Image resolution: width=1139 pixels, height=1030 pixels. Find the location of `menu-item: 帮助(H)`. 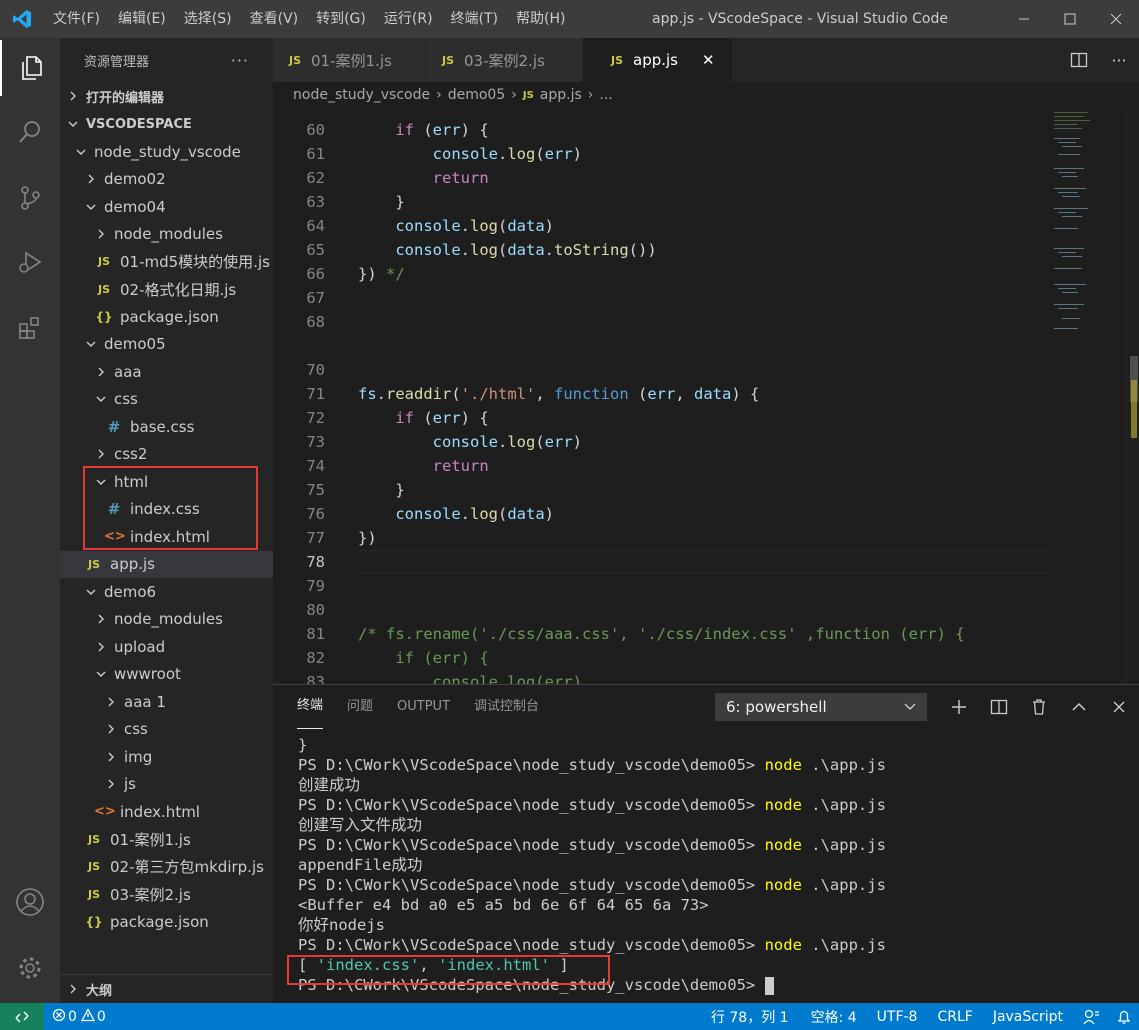

menu-item: 帮助(H) is located at coordinates (540, 19).